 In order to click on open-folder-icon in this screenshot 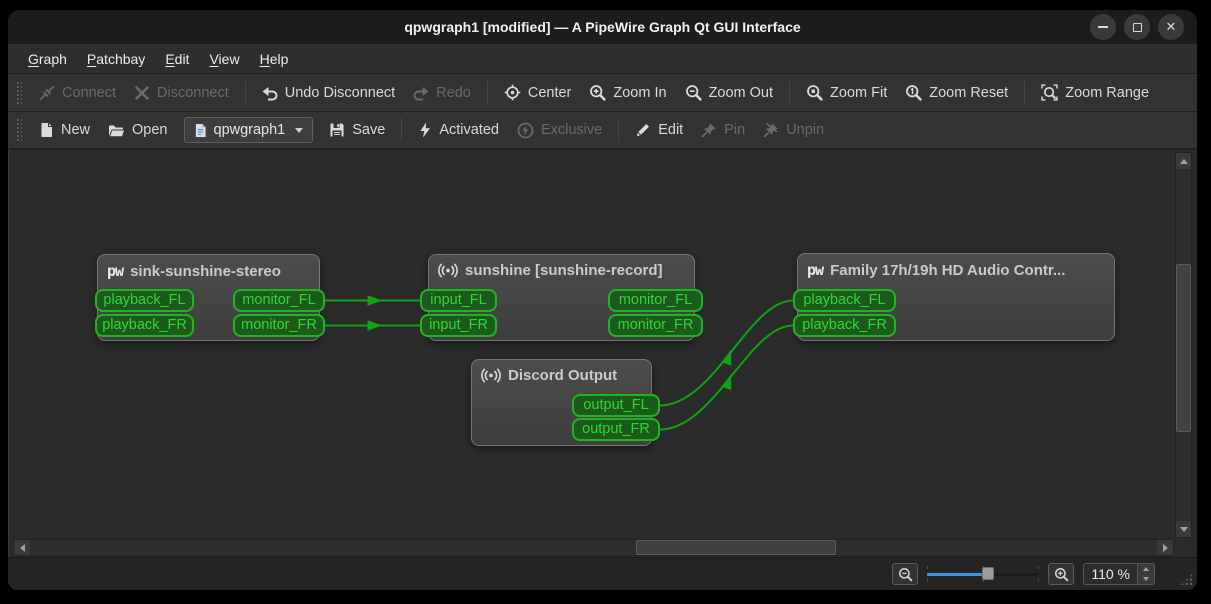, I will do `click(117, 131)`.